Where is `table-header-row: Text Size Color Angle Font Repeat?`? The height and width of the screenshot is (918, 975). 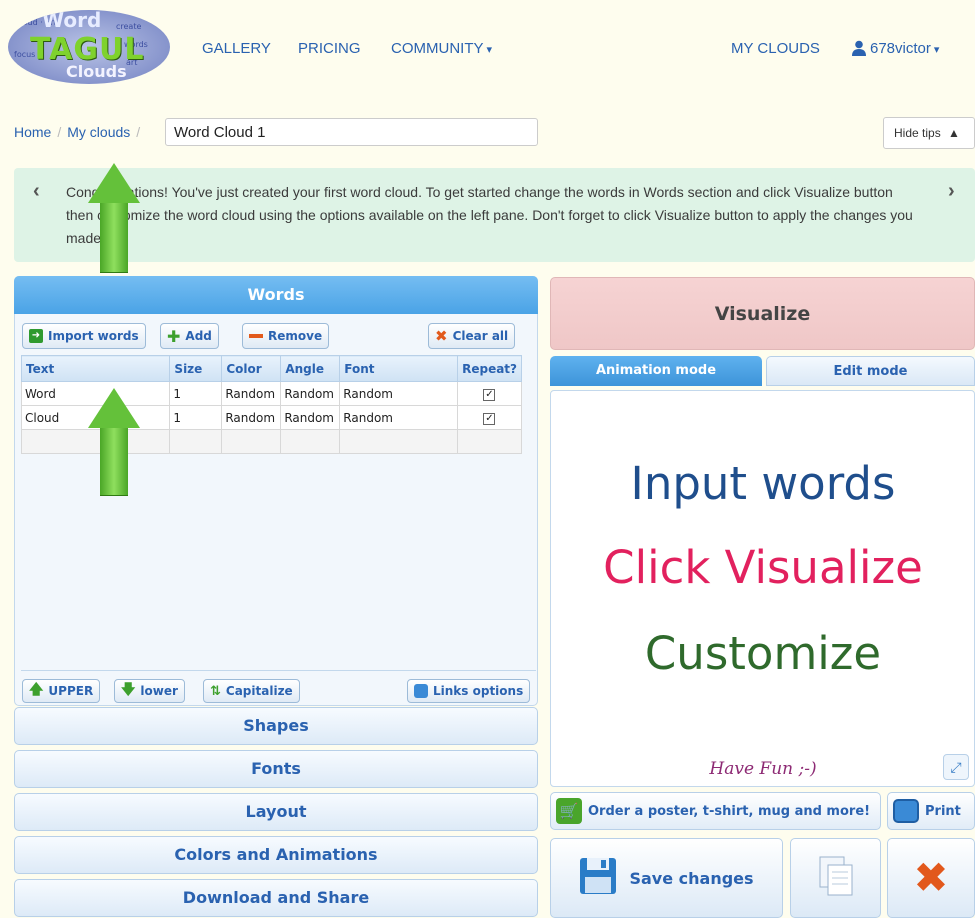 table-header-row: Text Size Color Angle Font Repeat? is located at coordinates (271, 368).